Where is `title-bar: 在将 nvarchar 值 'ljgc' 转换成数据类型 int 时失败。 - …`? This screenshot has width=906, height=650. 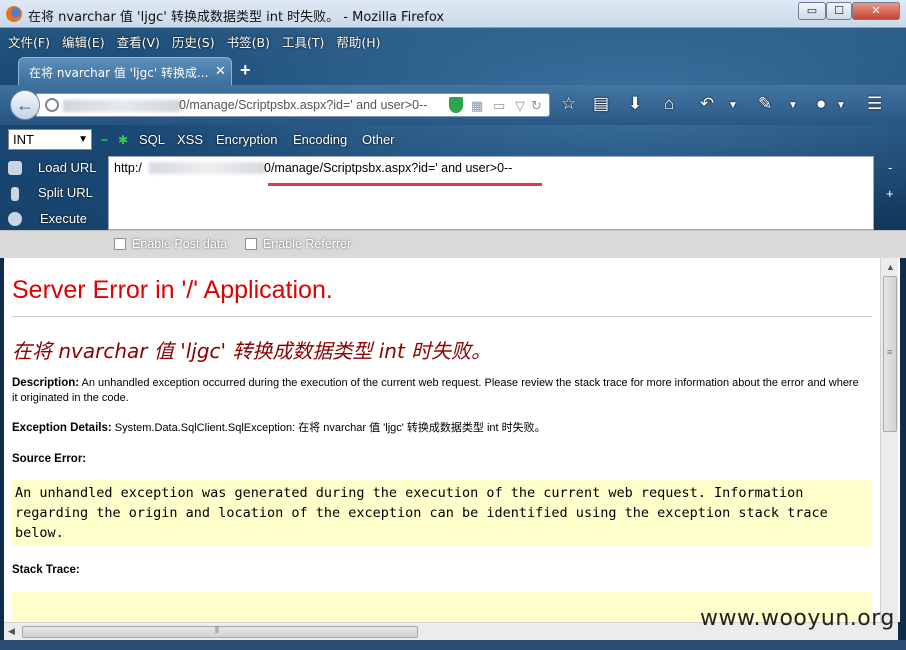 title-bar: 在将 nvarchar 值 'ljgc' 转换成数据类型 int 时失败。 - … is located at coordinates (453, 14).